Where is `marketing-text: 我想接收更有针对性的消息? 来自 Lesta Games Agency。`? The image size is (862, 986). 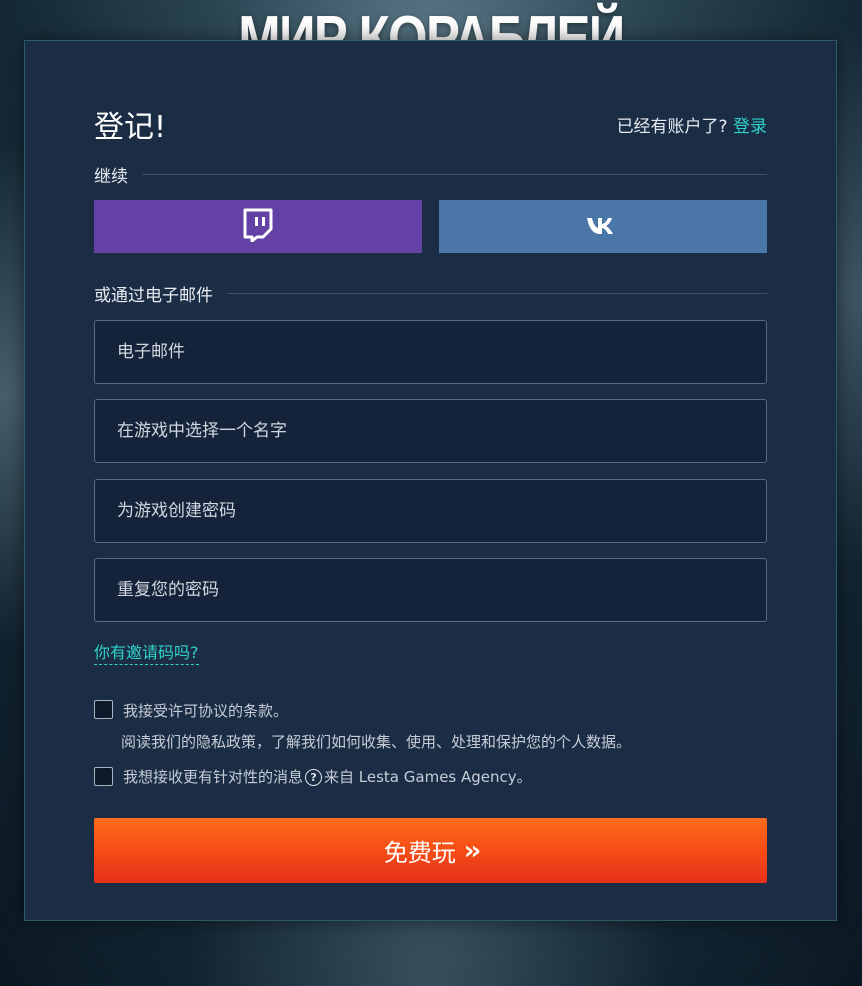 marketing-text: 我想接收更有针对性的消息? 来自 Lesta Games Agency。 is located at coordinates (327, 776).